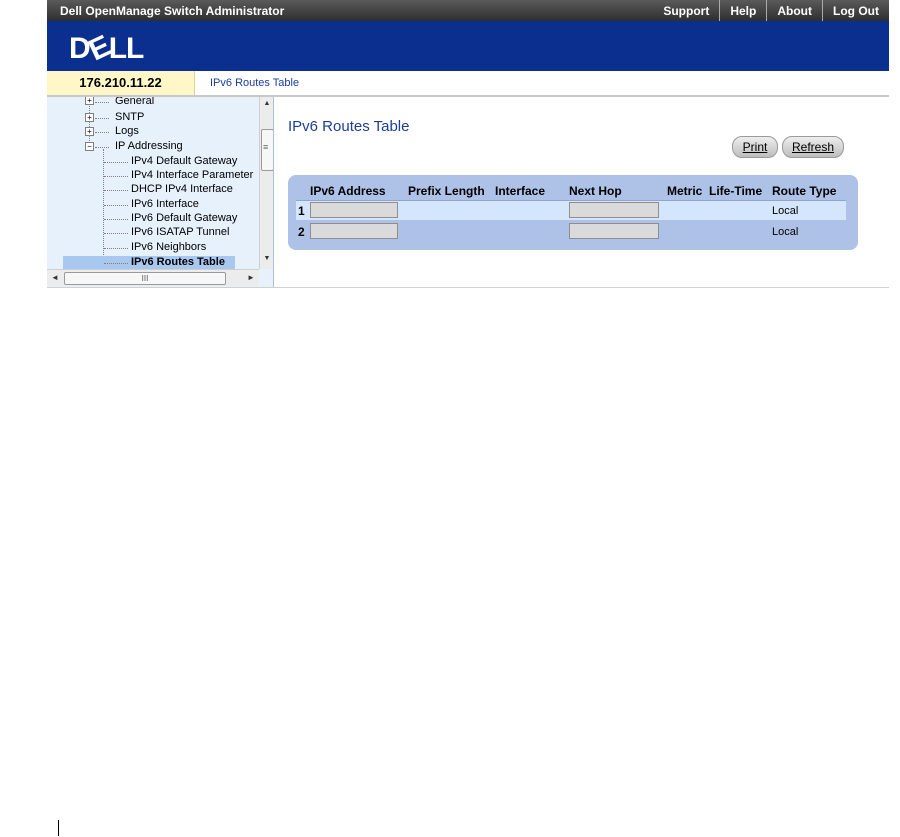 Image resolution: width=900 pixels, height=837 pixels. I want to click on header-life-time: Life-Time, so click(736, 191).